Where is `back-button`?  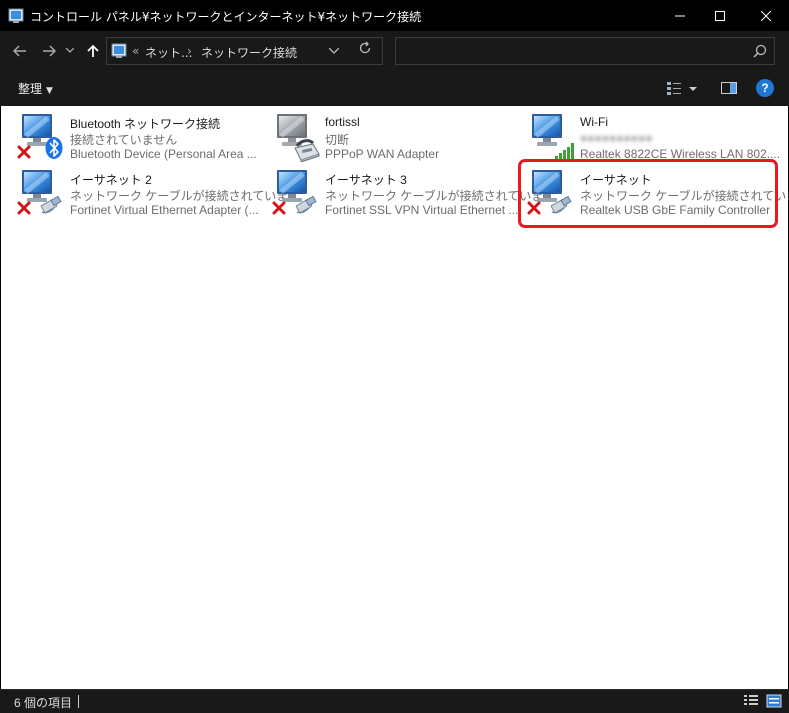 back-button is located at coordinates (20, 51).